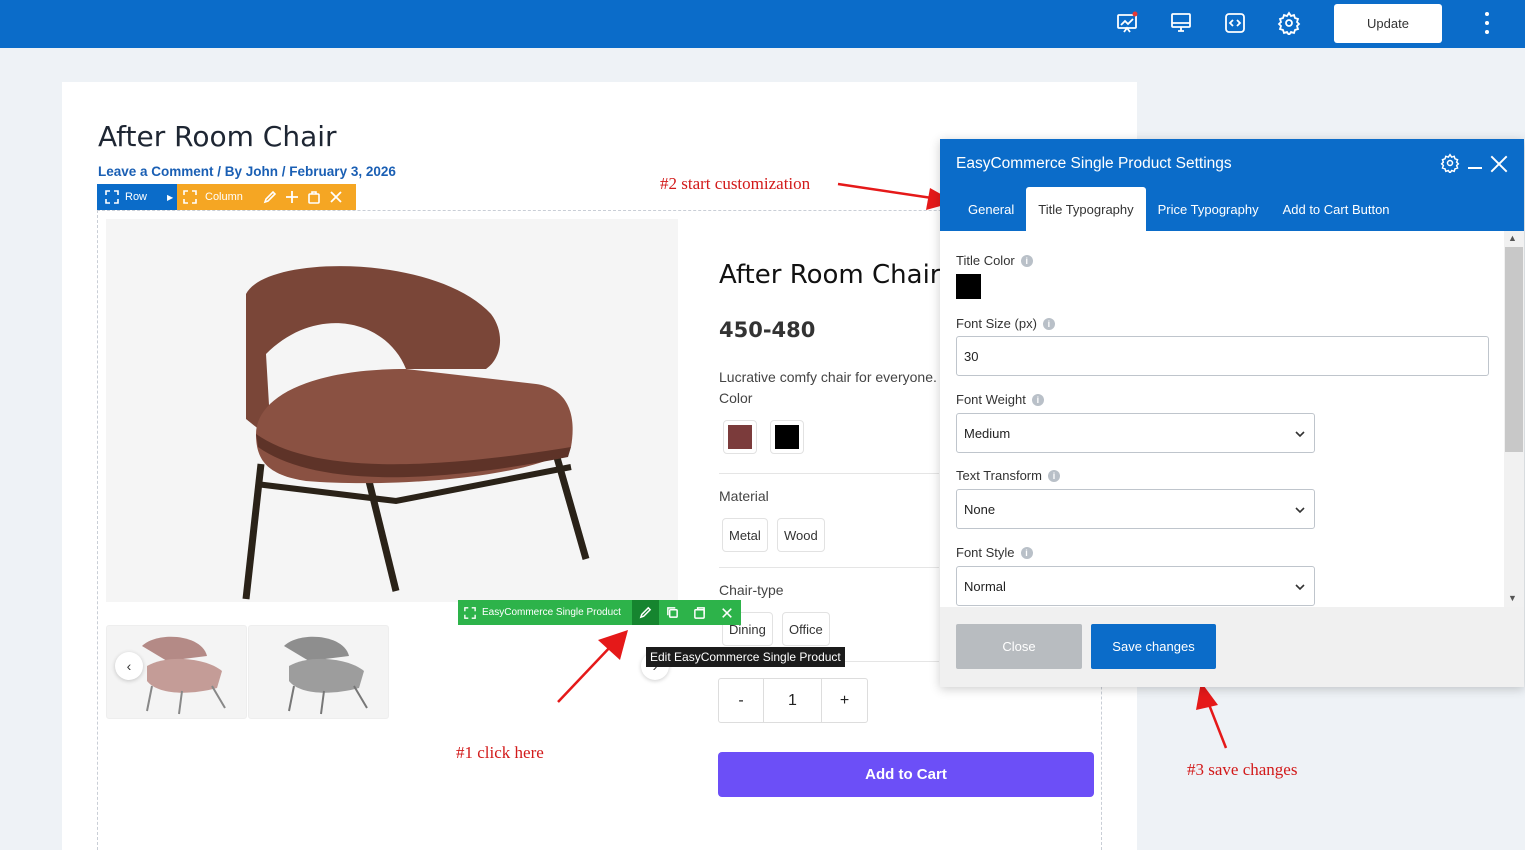  Describe the element at coordinates (1135, 586) in the screenshot. I see `font-style-select: Normal` at that location.